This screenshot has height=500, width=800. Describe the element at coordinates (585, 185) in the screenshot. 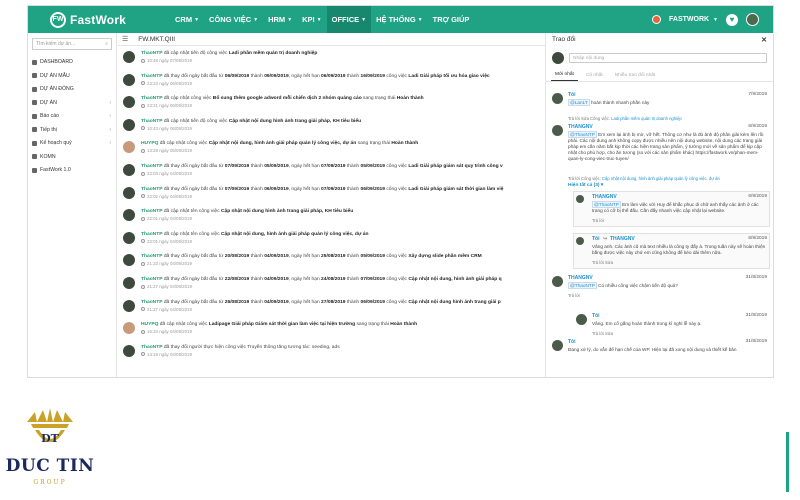

I see `show-all-replies-link: Hiện tất cả (3) ▾` at that location.